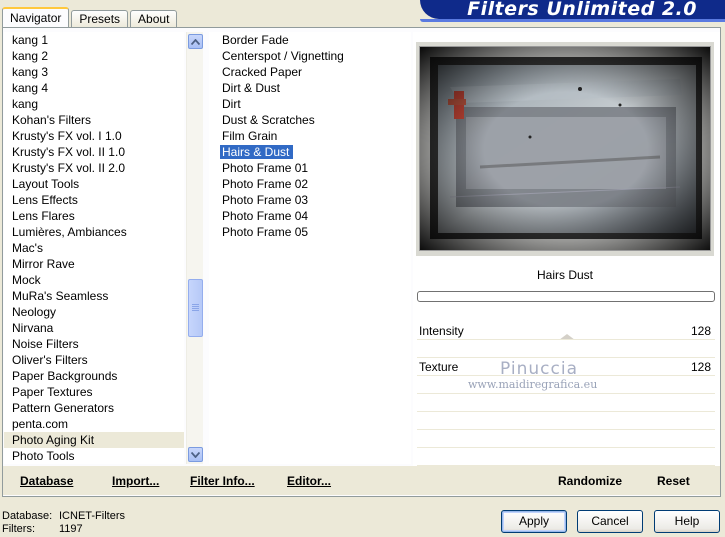 The height and width of the screenshot is (537, 725). I want to click on tab-bar: Navigator Presets About, so click(90, 17).